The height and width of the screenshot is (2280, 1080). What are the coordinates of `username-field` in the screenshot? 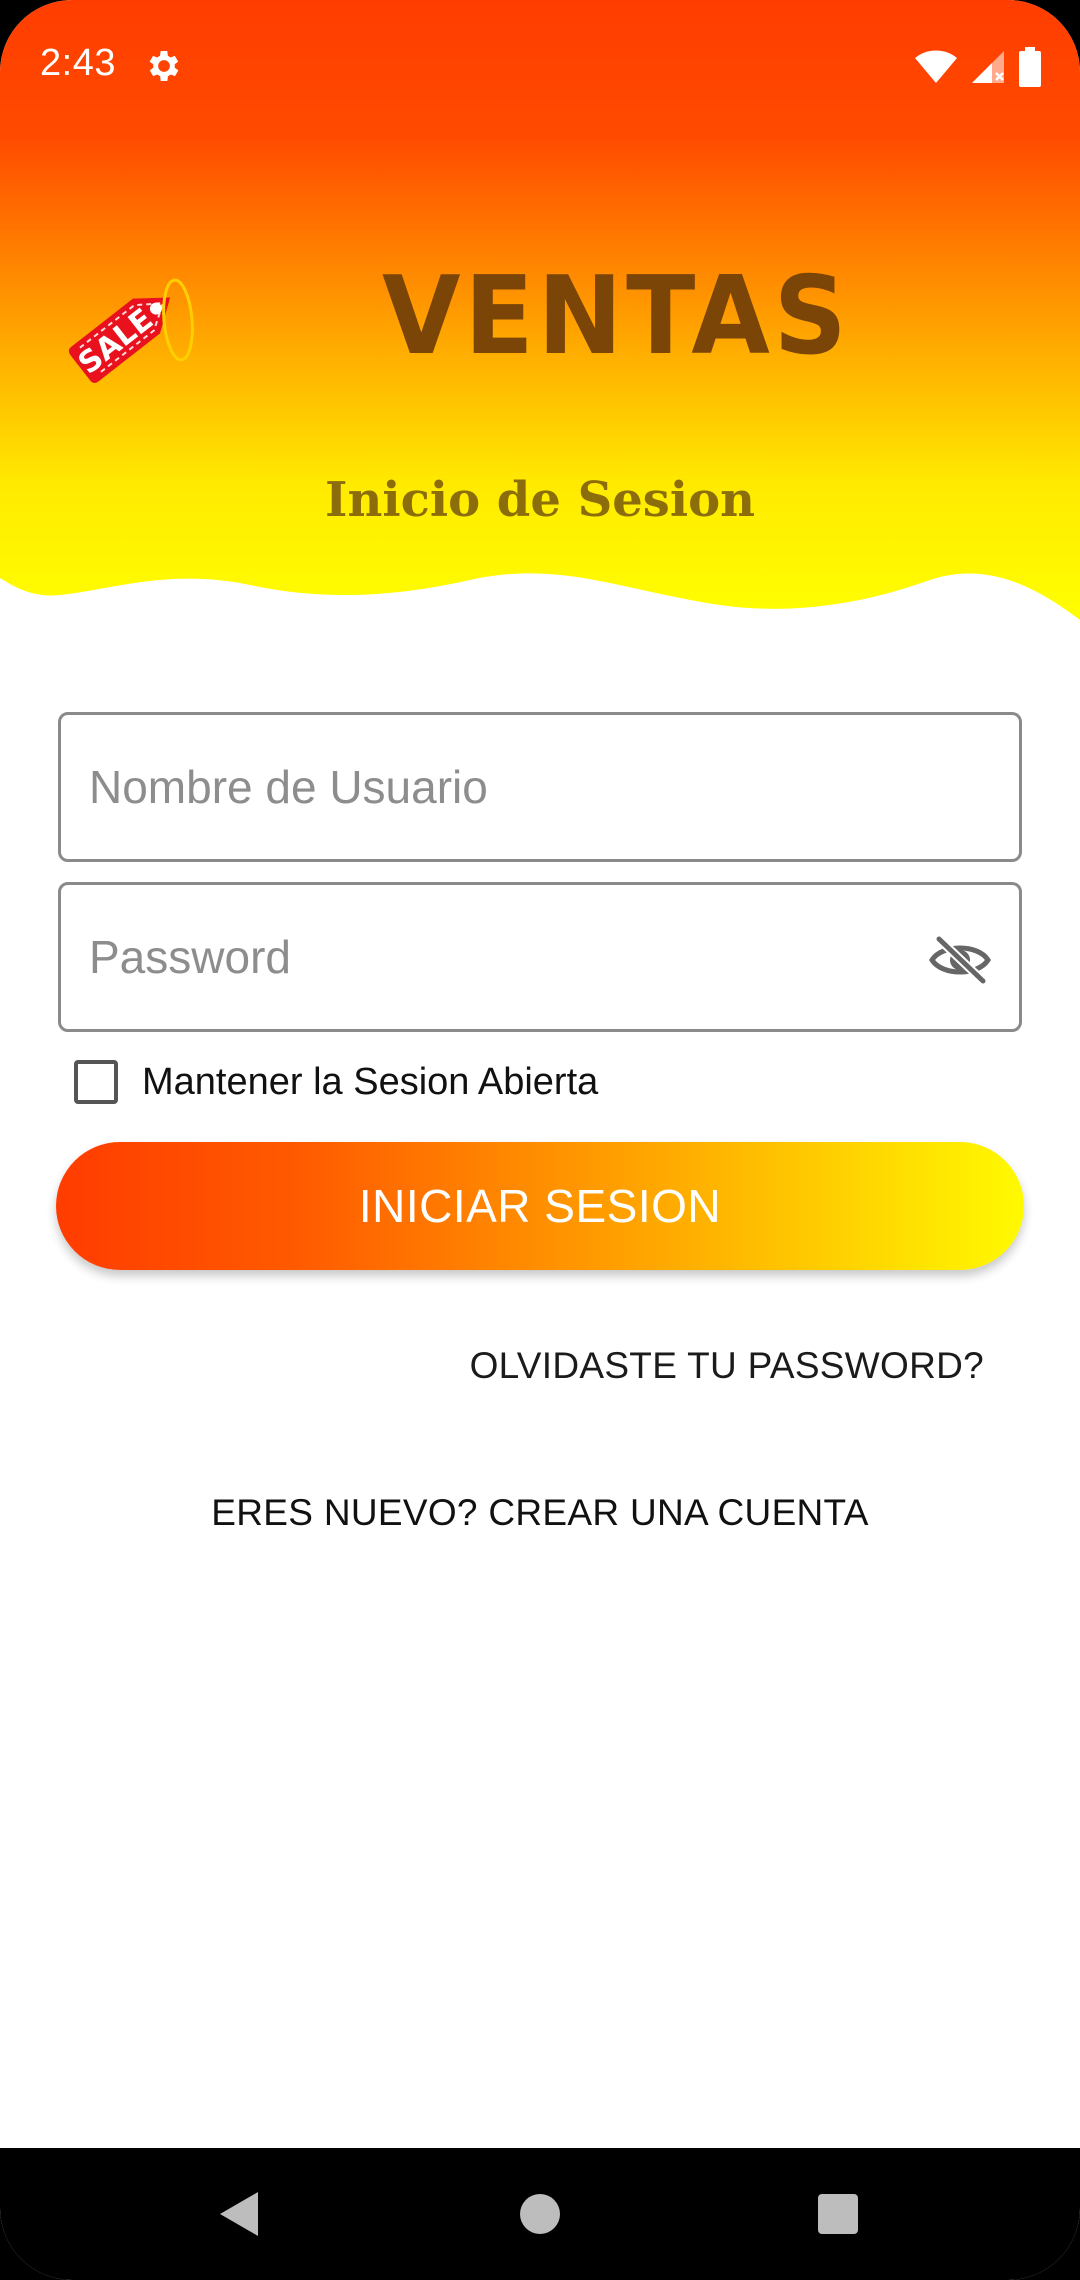 It's located at (540, 787).